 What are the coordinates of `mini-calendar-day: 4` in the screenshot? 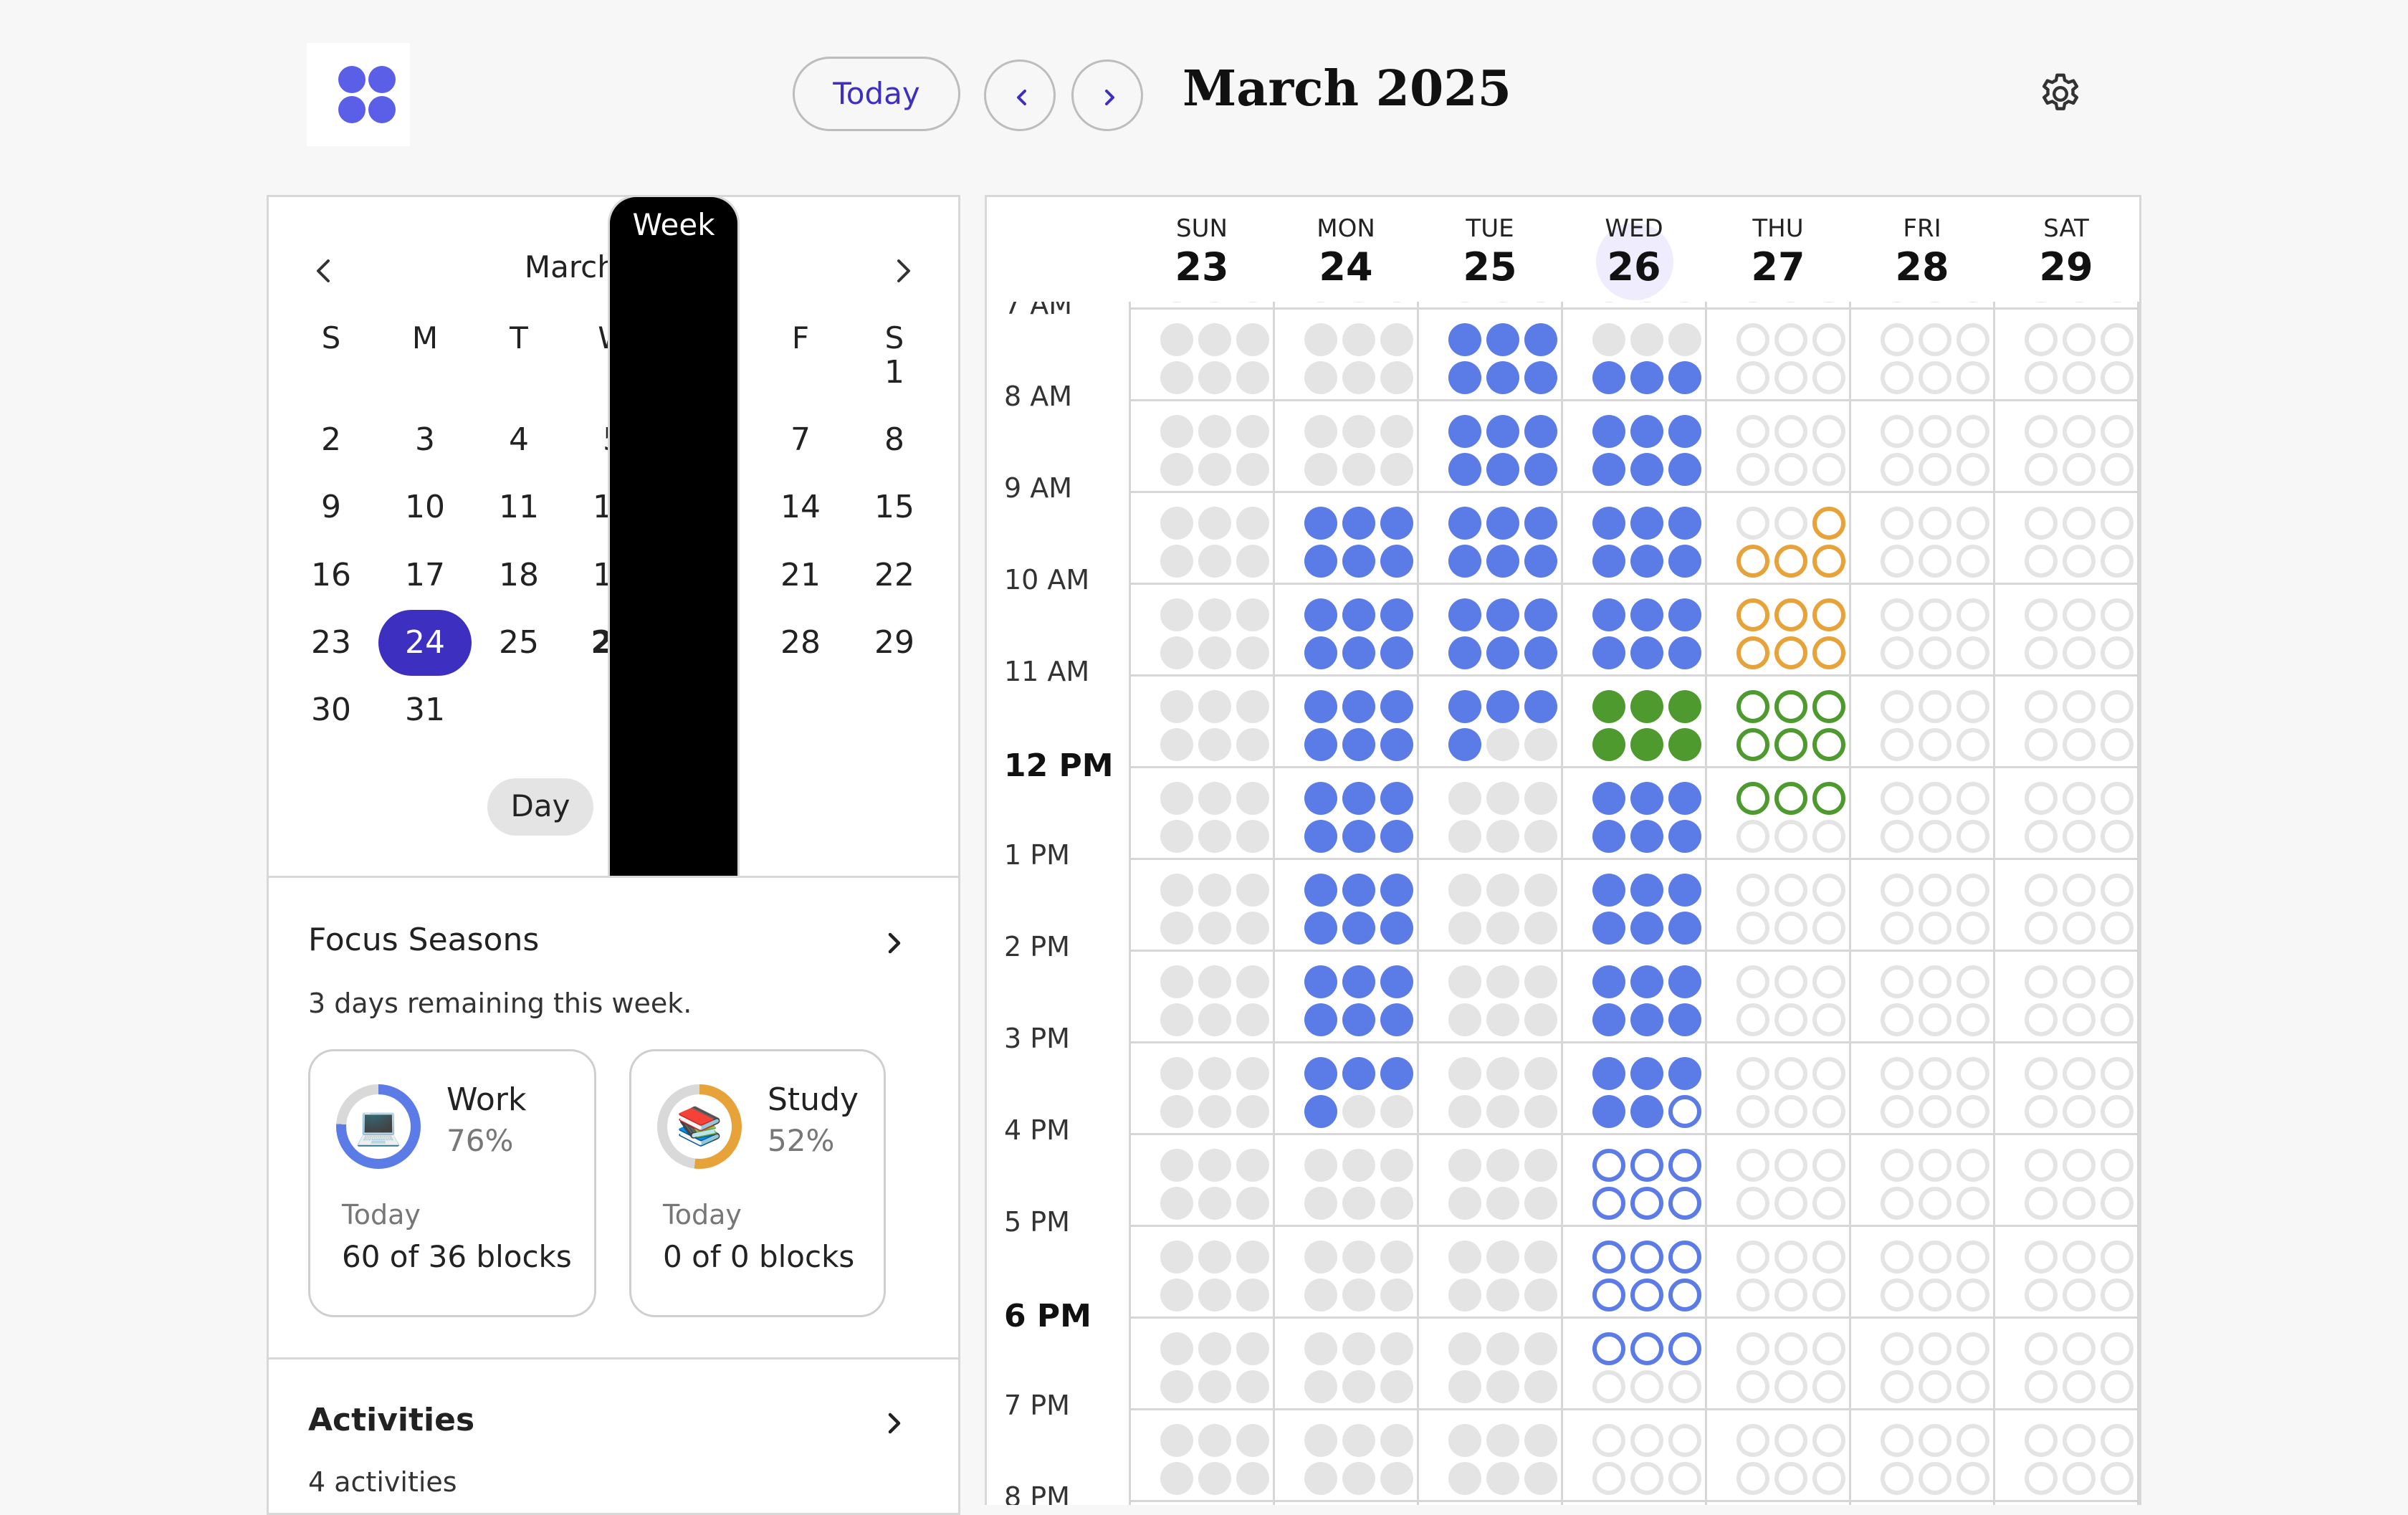 It's located at (518, 440).